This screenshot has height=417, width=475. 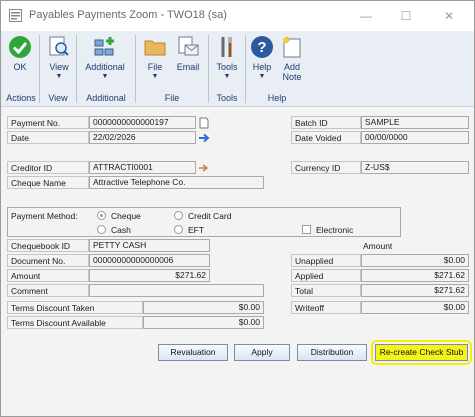 I want to click on terms-available-field: $0.00, so click(x=203, y=322).